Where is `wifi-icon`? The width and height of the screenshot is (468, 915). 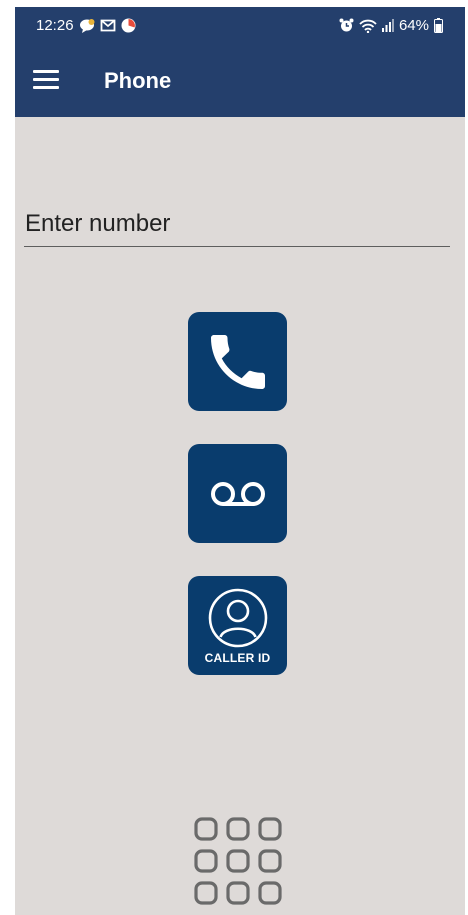
wifi-icon is located at coordinates (368, 26).